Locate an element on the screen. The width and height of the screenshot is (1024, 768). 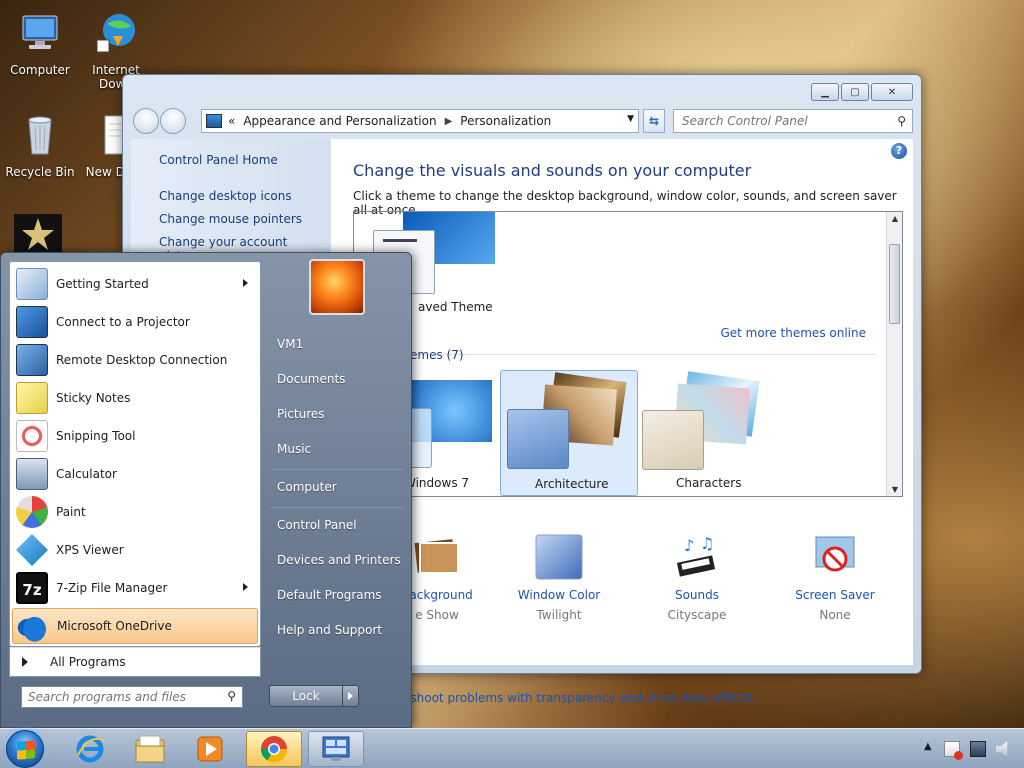
lock-button: Lock is located at coordinates (306, 696).